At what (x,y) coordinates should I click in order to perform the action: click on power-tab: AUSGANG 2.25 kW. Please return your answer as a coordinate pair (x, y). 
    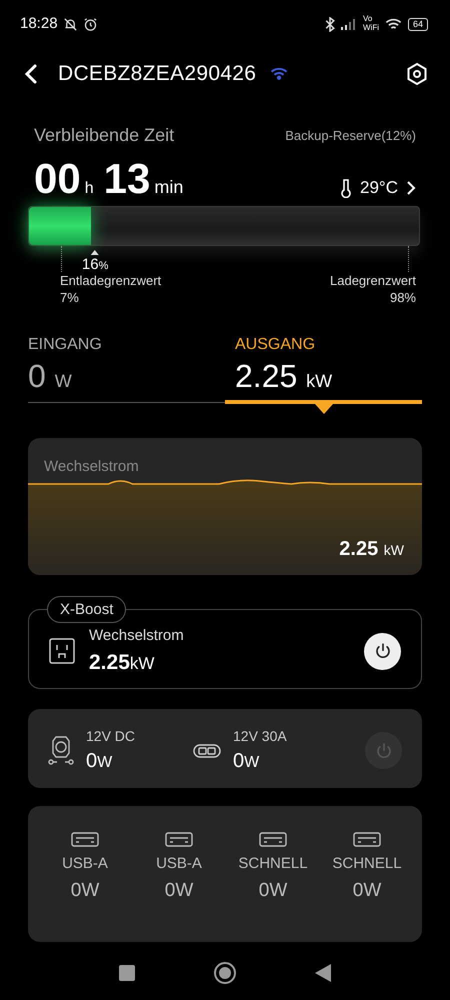
    Looking at the image, I should click on (323, 370).